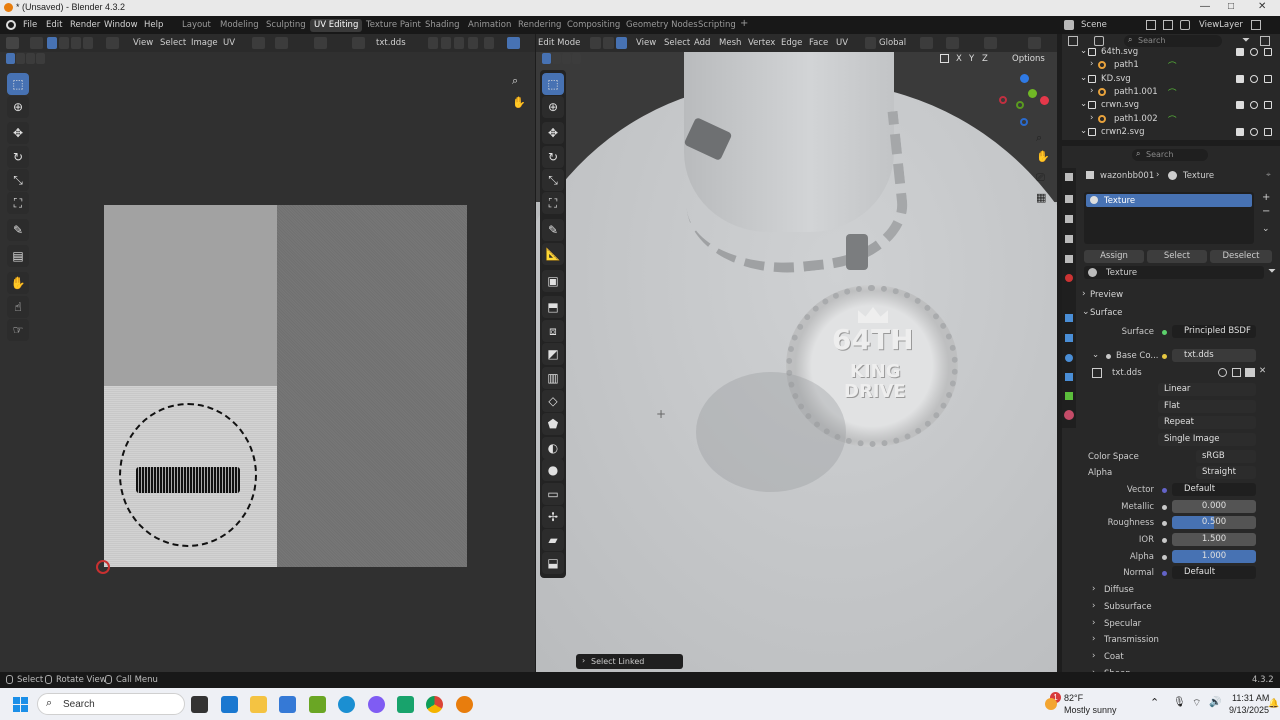  What do you see at coordinates (405, 704) in the screenshot?
I see `app-green-icon` at bounding box center [405, 704].